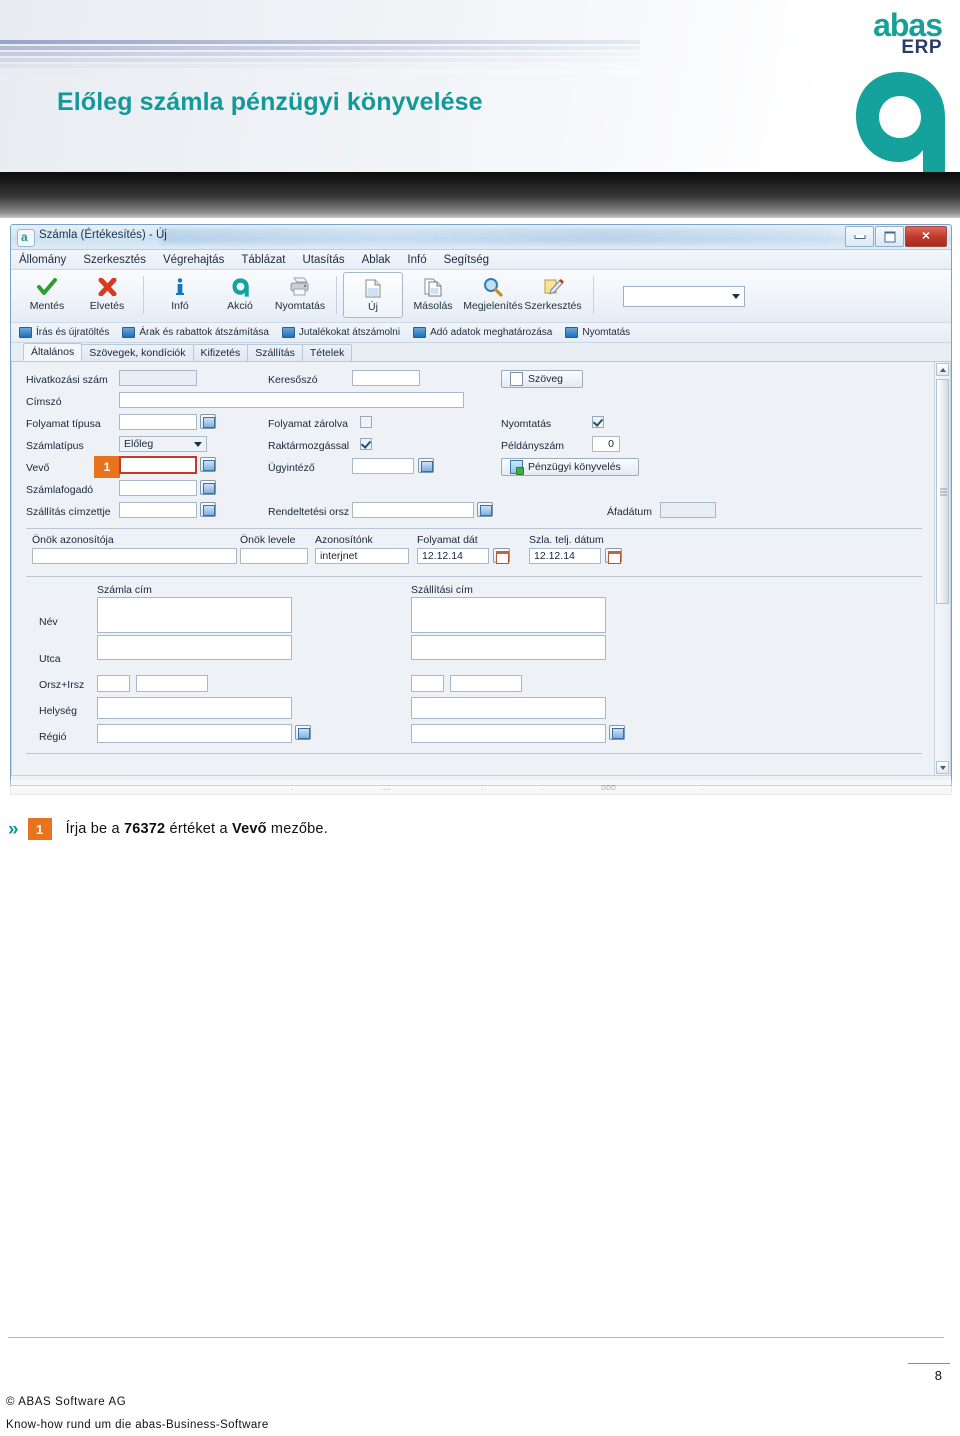 The height and width of the screenshot is (1436, 960). I want to click on label-helyseg: Helység, so click(58, 711).